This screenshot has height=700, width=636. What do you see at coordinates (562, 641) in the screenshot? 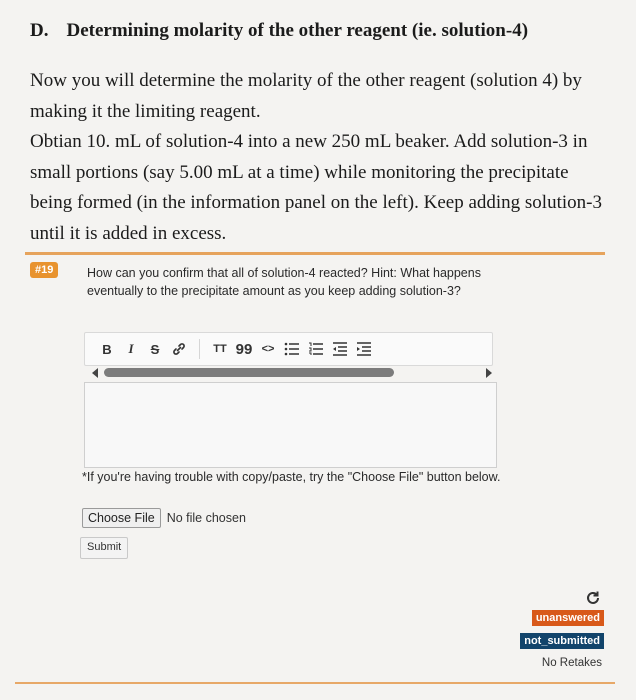
I see `submission-status-badge: not_submitted` at bounding box center [562, 641].